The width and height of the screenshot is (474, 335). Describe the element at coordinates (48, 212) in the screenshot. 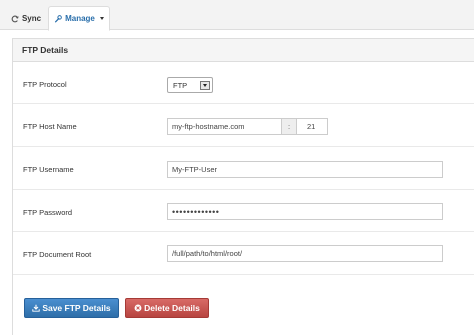

I see `password-label: FTP Password` at that location.